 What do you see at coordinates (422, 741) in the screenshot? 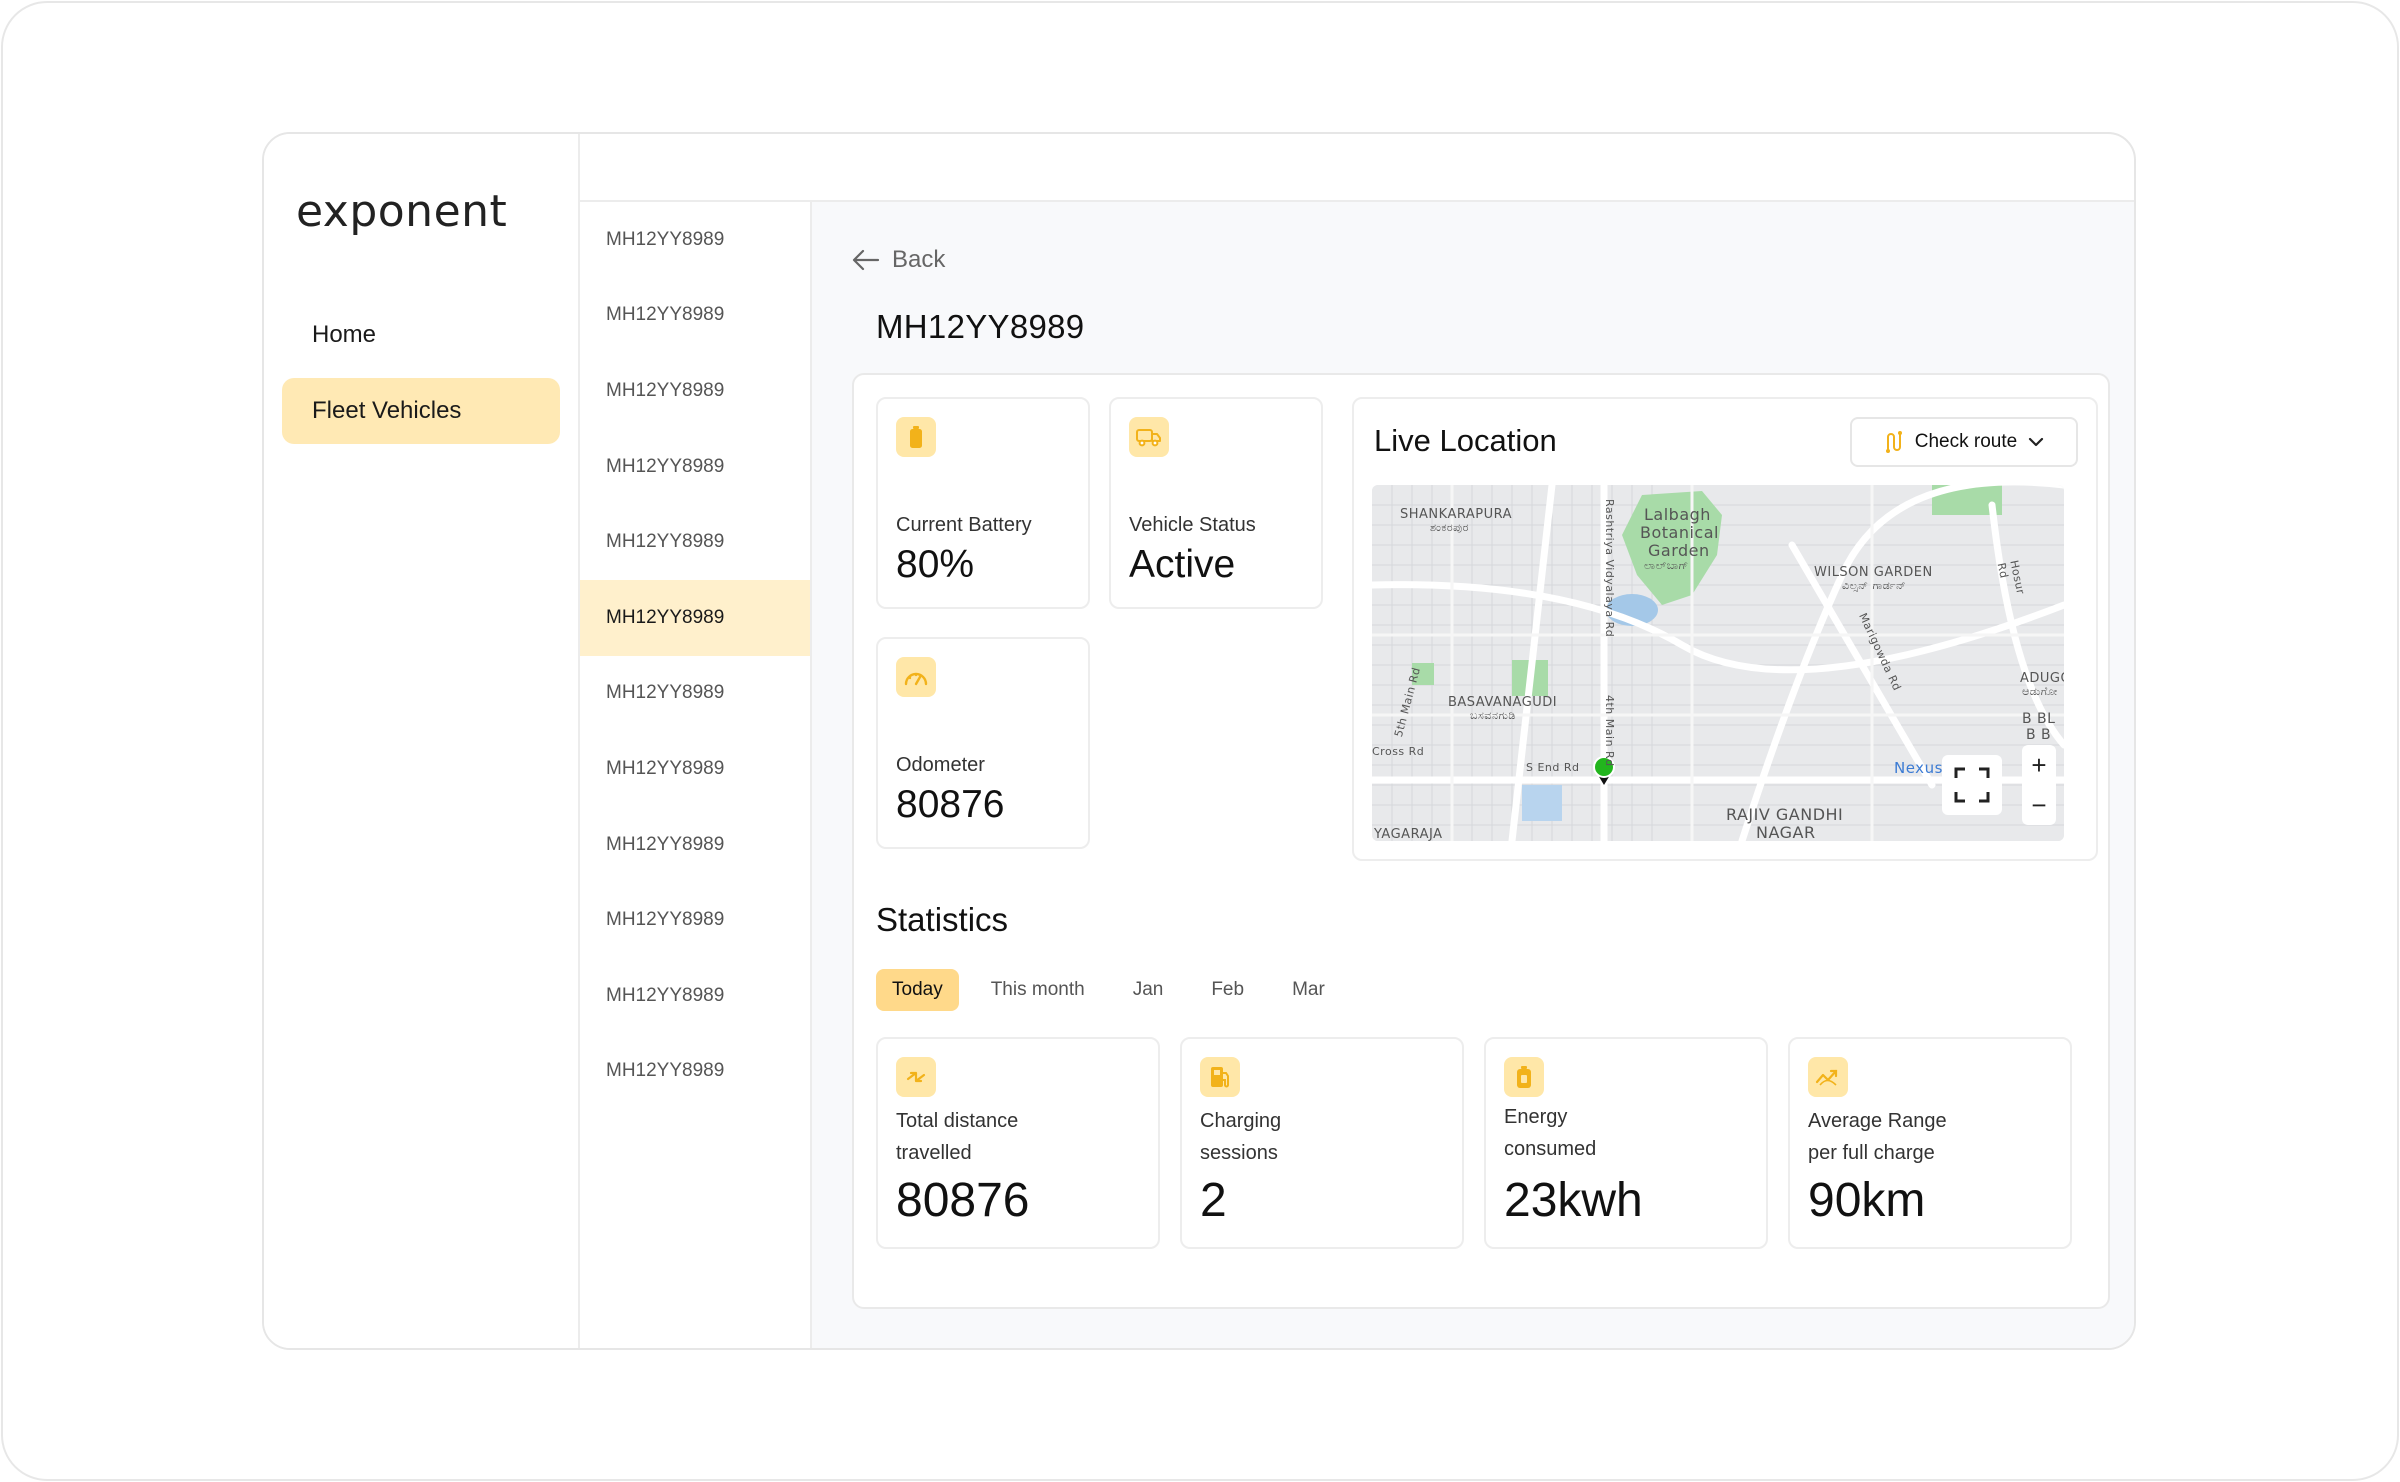
I see `sidebar: exponent Home Fleet Vehicles` at bounding box center [422, 741].